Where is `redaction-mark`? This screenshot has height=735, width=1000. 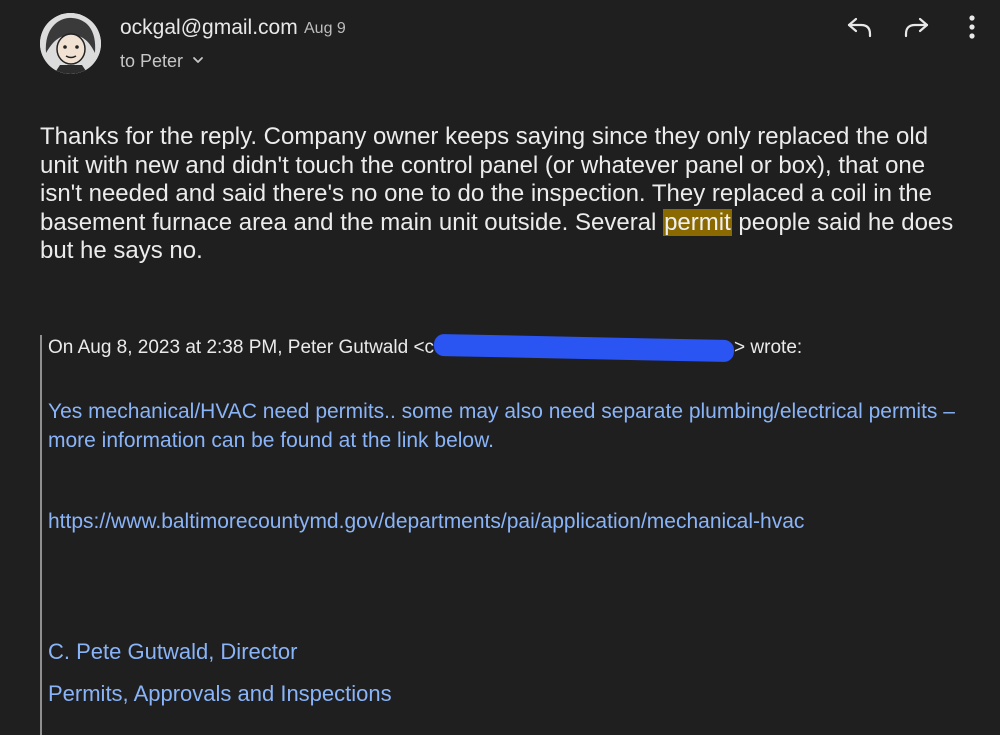
redaction-mark is located at coordinates (584, 348).